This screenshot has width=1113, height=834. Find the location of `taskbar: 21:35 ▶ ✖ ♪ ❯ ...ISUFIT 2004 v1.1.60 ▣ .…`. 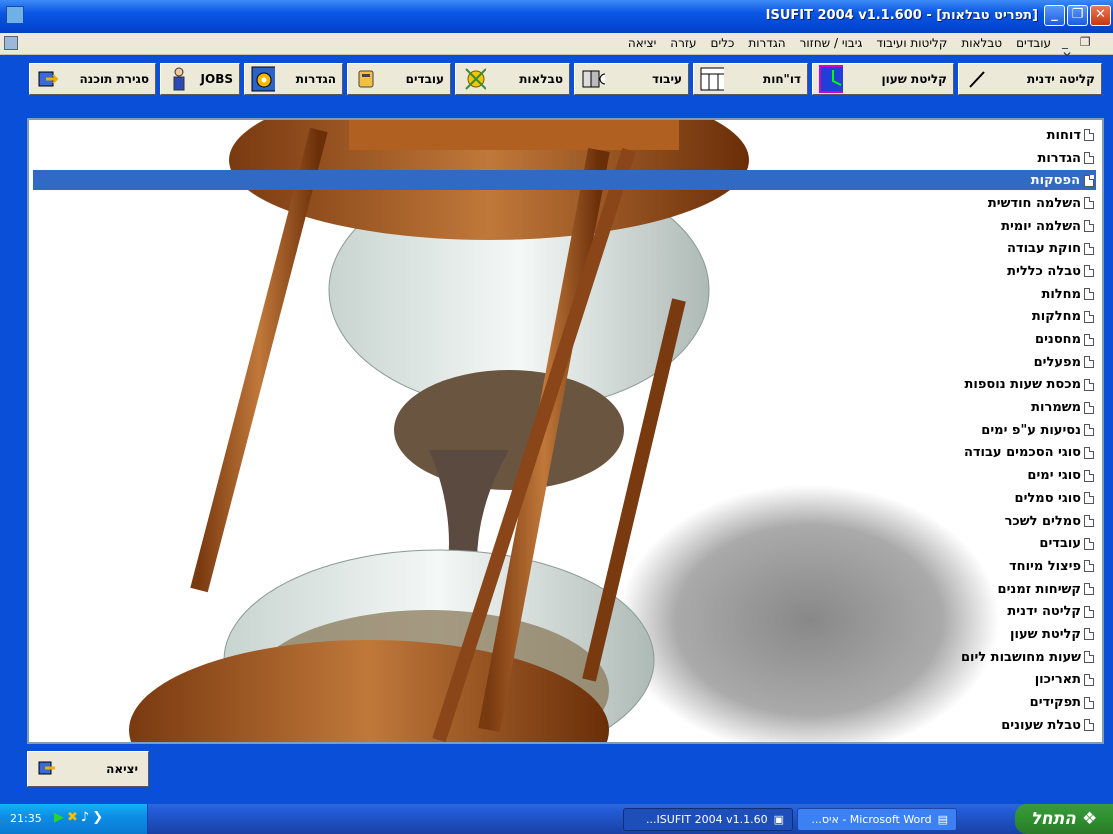

taskbar: 21:35 ▶ ✖ ♪ ❯ ...ISUFIT 2004 v1.1.60 ▣ .… is located at coordinates (556, 819).